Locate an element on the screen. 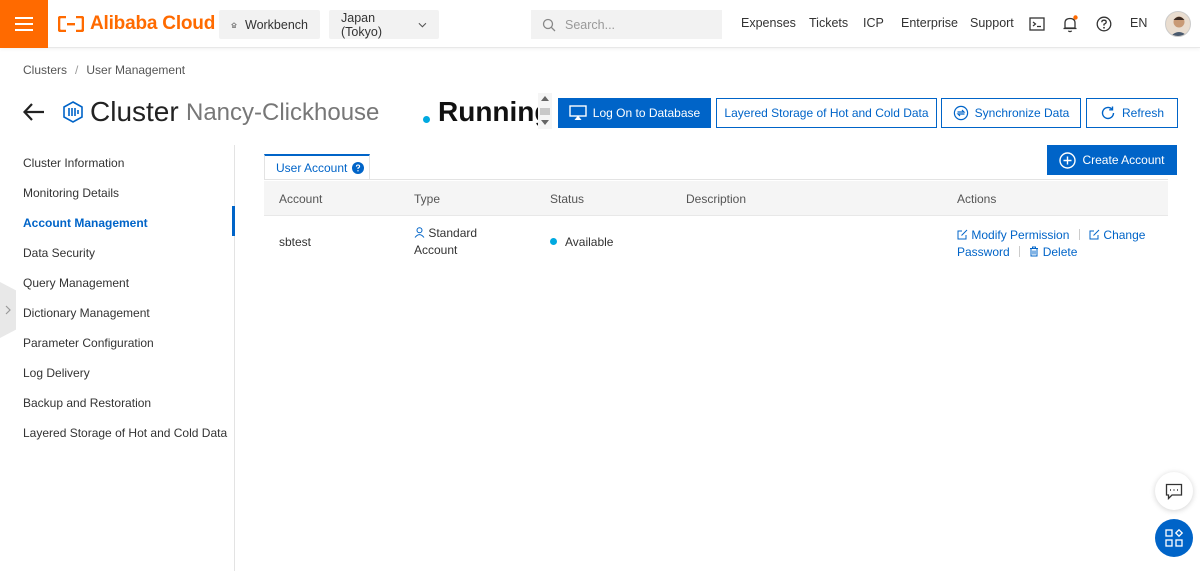 The height and width of the screenshot is (571, 1200). table-header: Account Type Status Description Actions is located at coordinates (716, 198).